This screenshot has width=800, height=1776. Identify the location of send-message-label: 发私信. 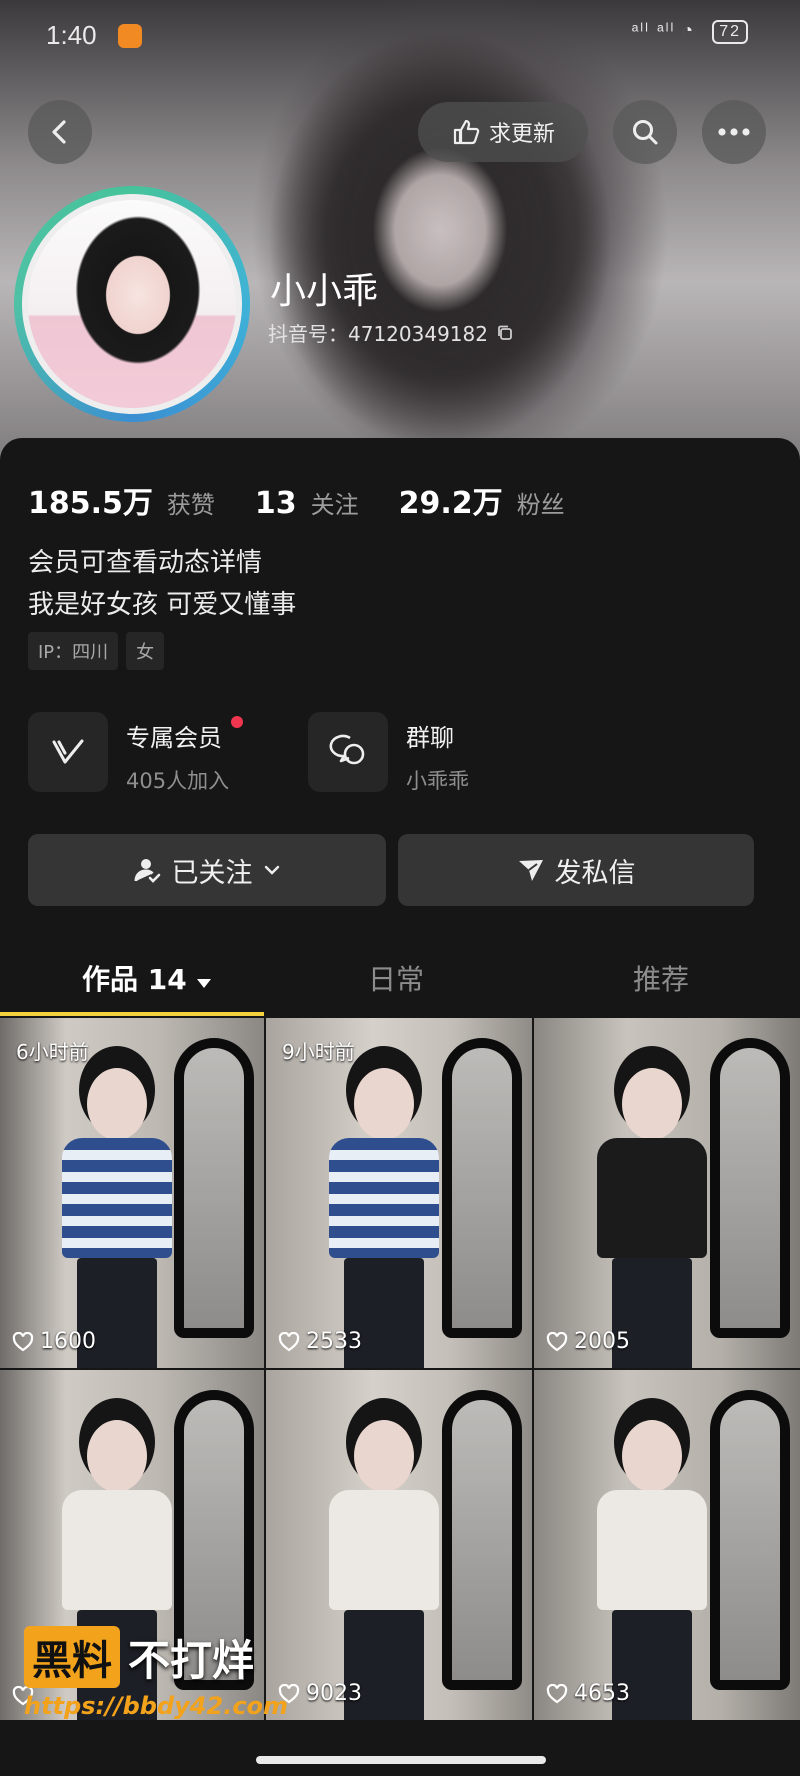
(595, 873).